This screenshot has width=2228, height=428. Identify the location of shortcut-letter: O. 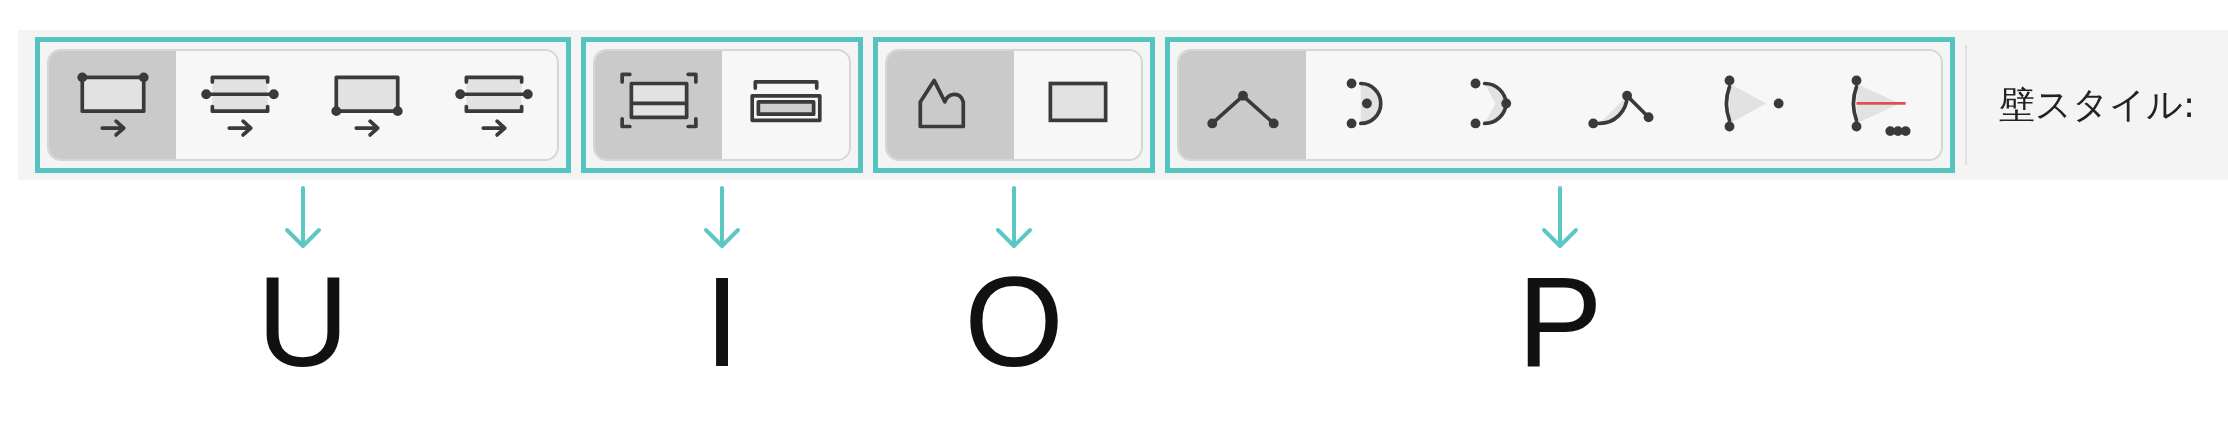
(1014, 322).